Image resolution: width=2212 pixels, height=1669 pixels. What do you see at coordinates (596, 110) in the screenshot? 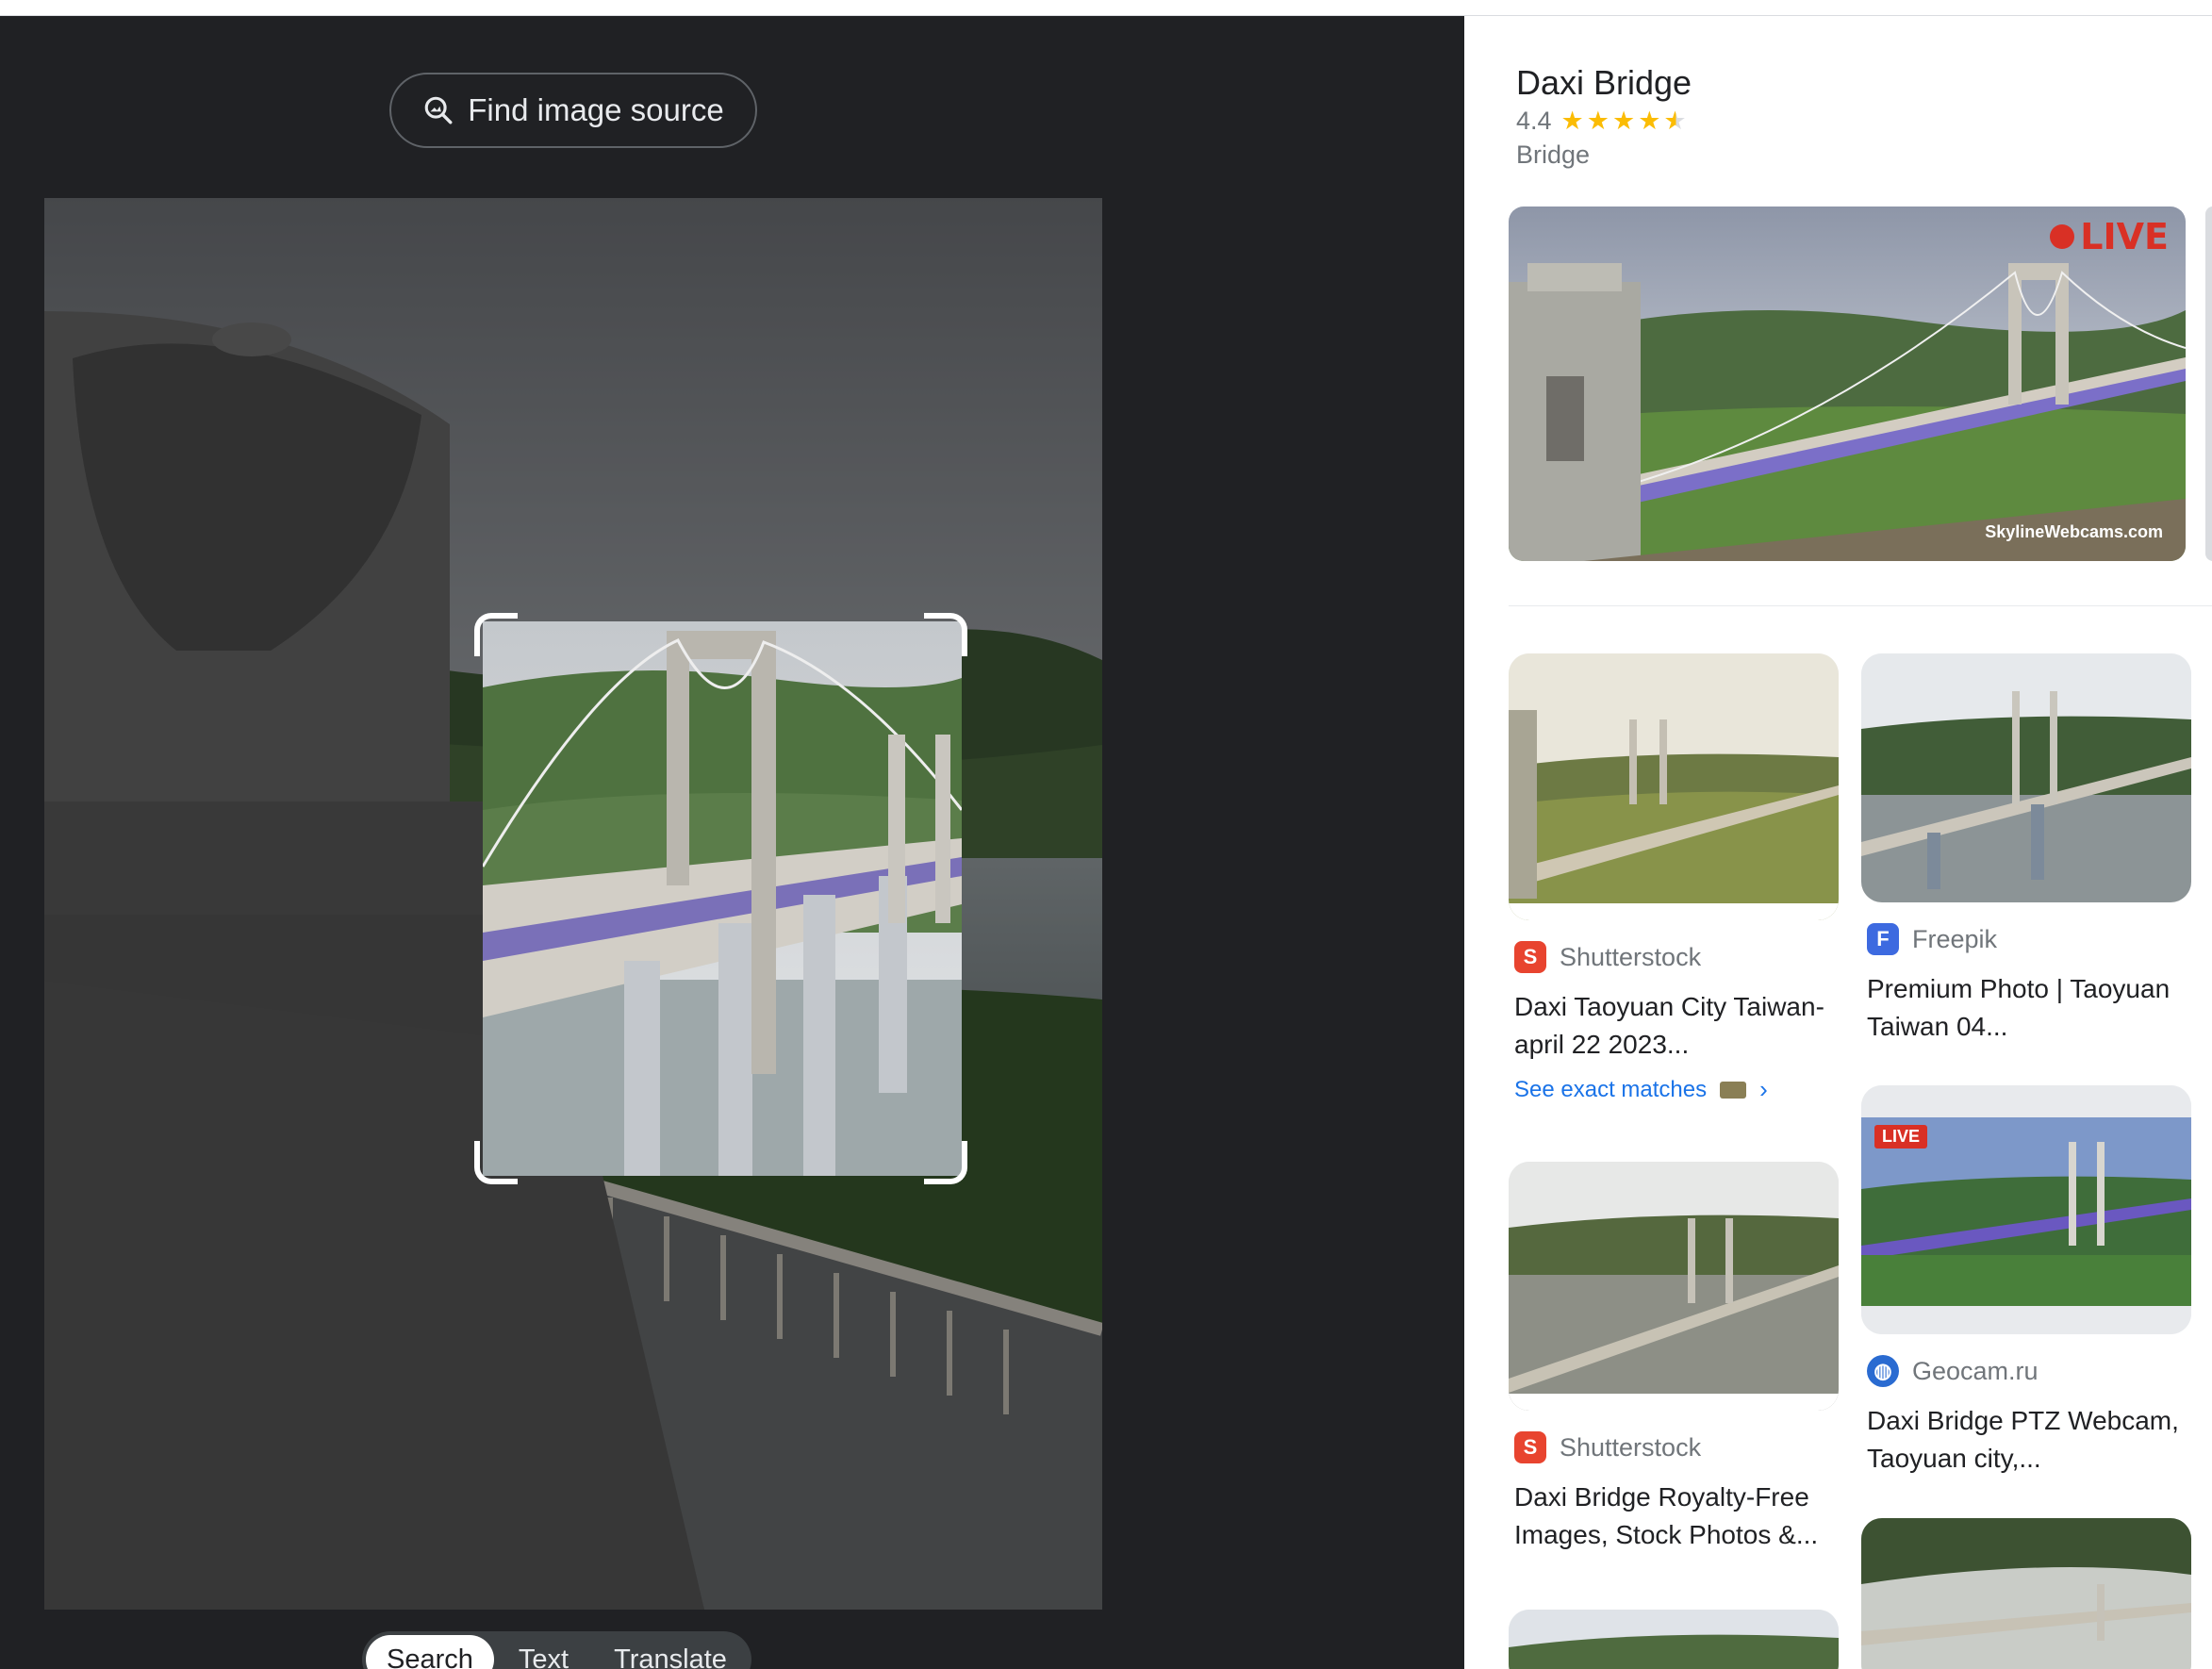
I see `find-image-source-label: Find image source` at bounding box center [596, 110].